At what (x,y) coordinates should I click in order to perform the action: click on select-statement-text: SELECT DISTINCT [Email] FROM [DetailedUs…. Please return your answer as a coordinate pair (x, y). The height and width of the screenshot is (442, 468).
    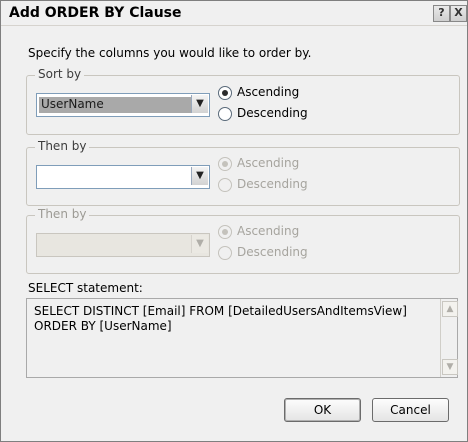
    Looking at the image, I should click on (220, 318).